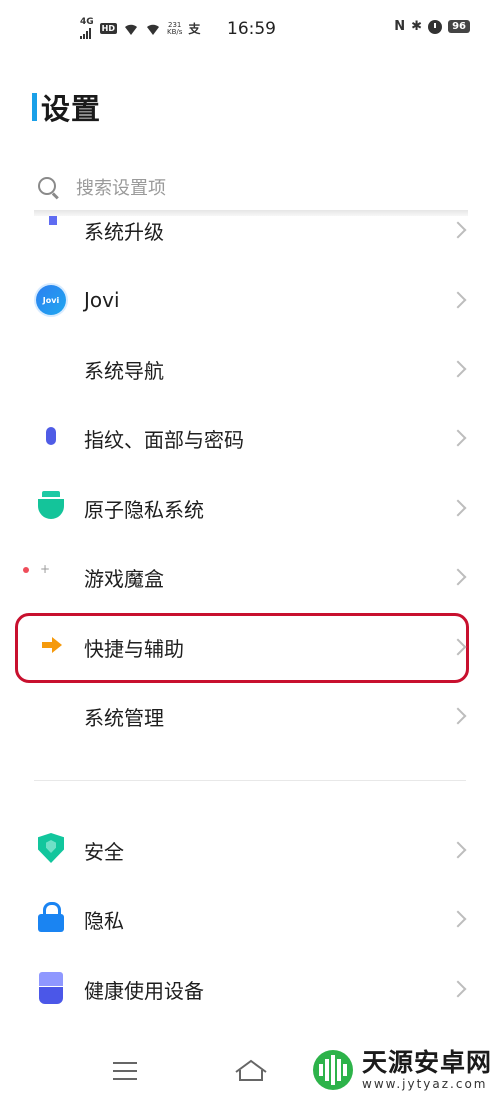  I want to click on wifi-icon, so click(131, 29).